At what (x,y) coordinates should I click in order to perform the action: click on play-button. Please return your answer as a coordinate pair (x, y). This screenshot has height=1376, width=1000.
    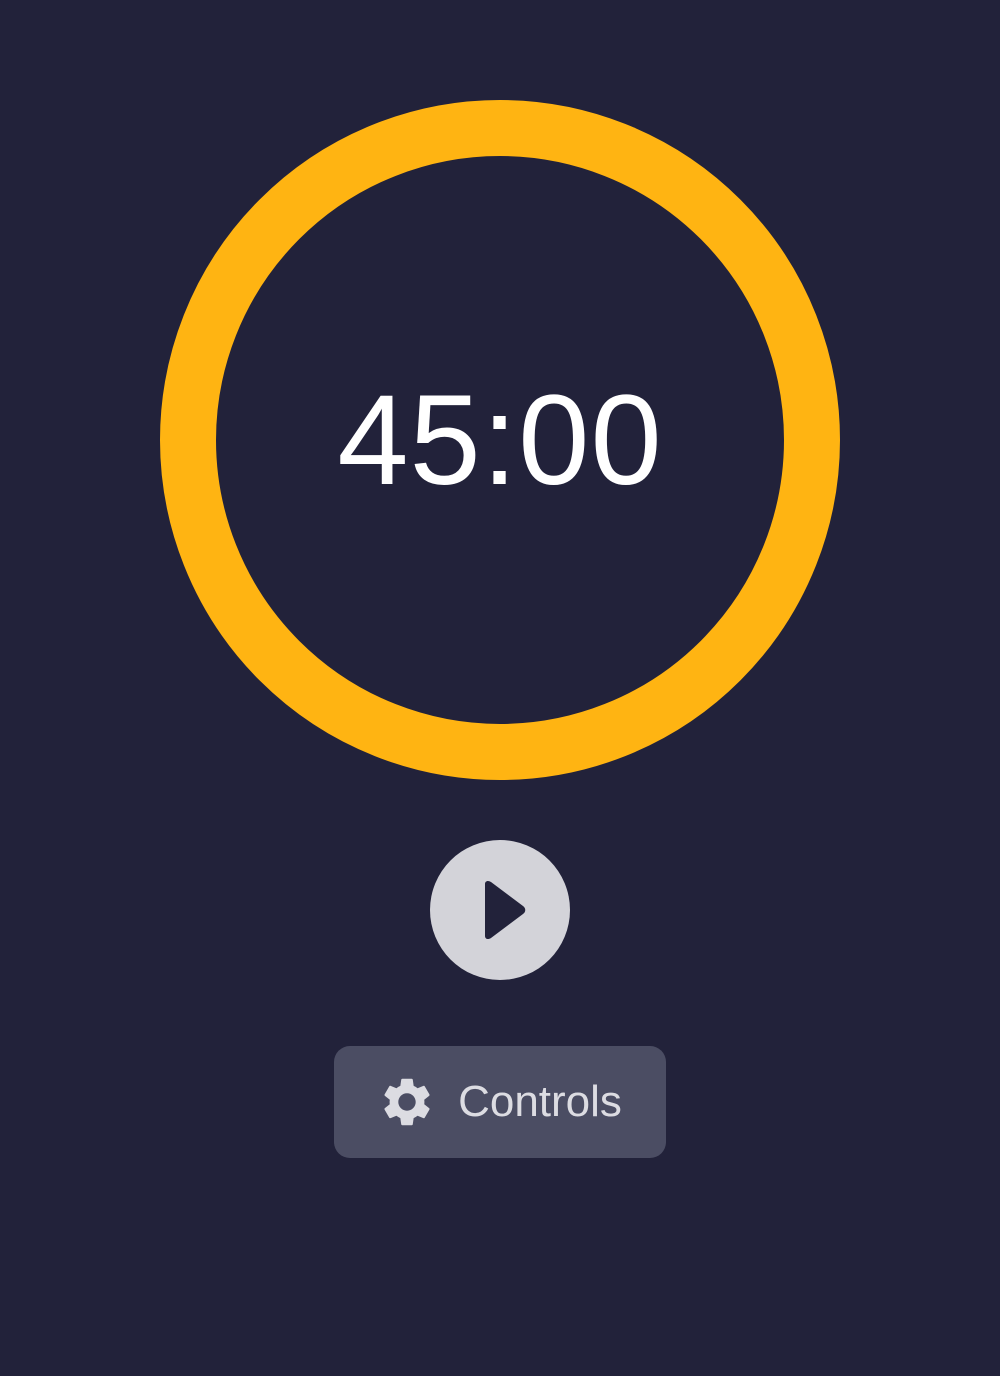
    Looking at the image, I should click on (500, 910).